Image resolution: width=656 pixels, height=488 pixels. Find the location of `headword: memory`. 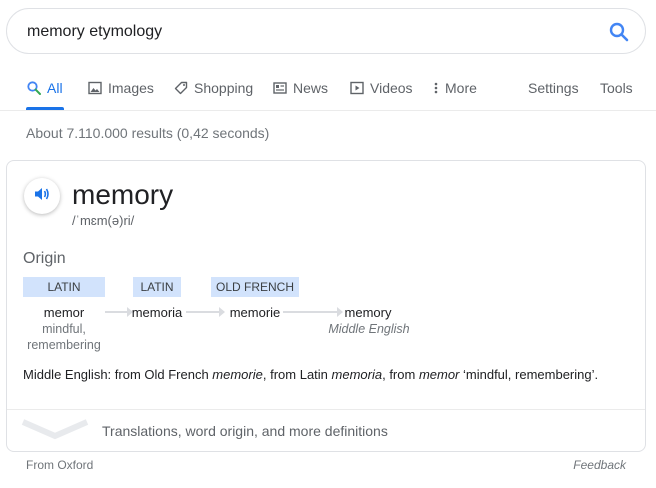

headword: memory is located at coordinates (123, 194).